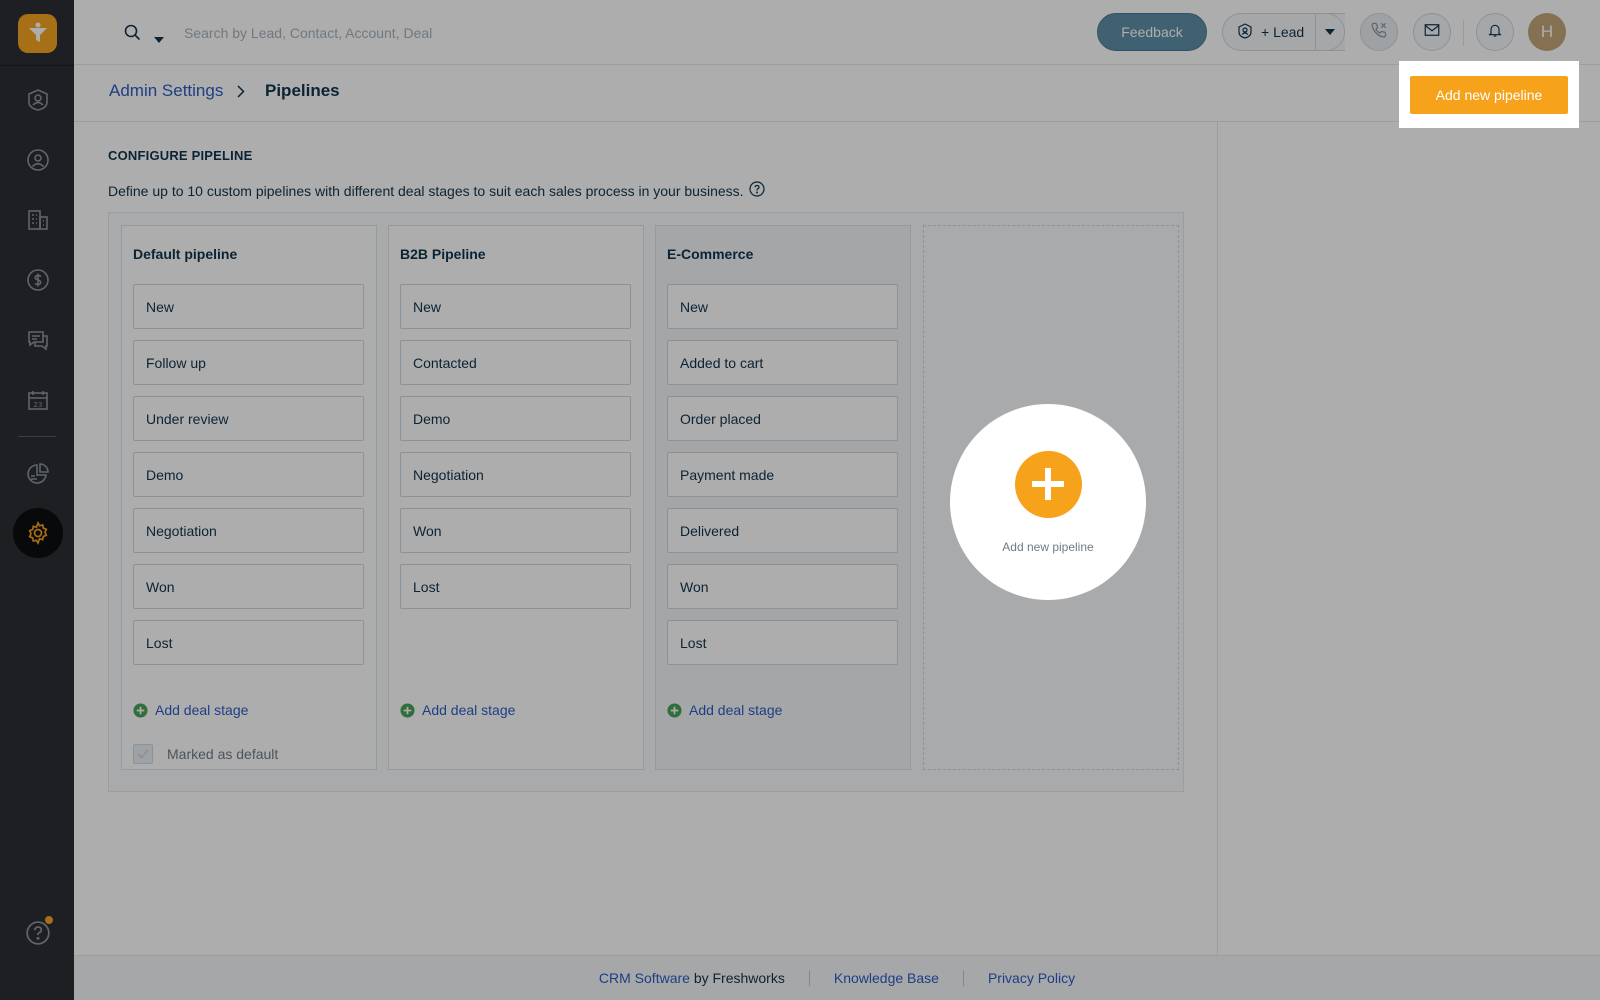  What do you see at coordinates (223, 754) in the screenshot?
I see `marked-default-label: Marked as default` at bounding box center [223, 754].